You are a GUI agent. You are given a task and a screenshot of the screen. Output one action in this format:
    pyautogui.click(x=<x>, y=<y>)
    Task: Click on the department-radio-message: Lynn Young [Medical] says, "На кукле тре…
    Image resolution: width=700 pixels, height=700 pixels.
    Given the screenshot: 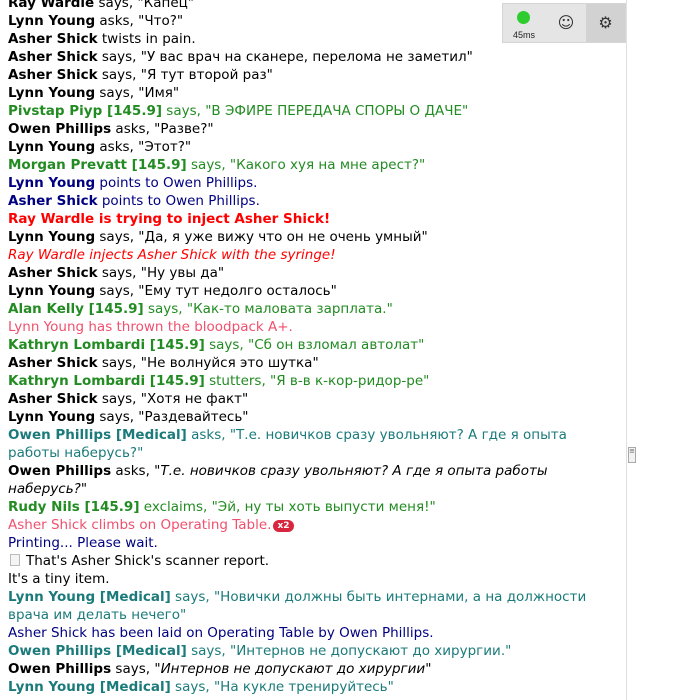 What is the action you would take?
    pyautogui.click(x=314, y=687)
    